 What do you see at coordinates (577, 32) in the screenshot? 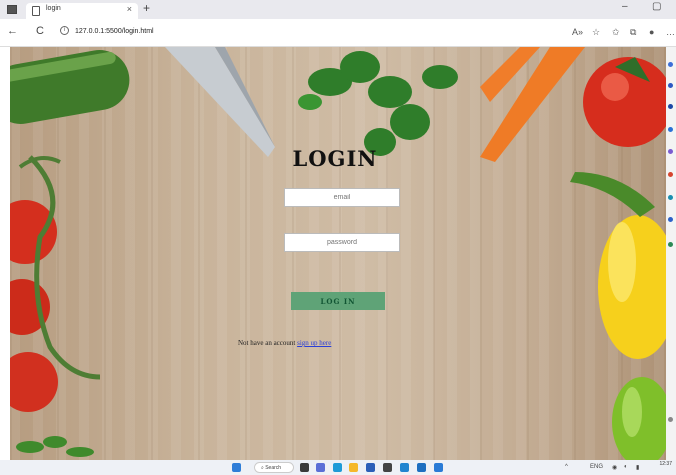
I see `read-aloud-icon: A»` at bounding box center [577, 32].